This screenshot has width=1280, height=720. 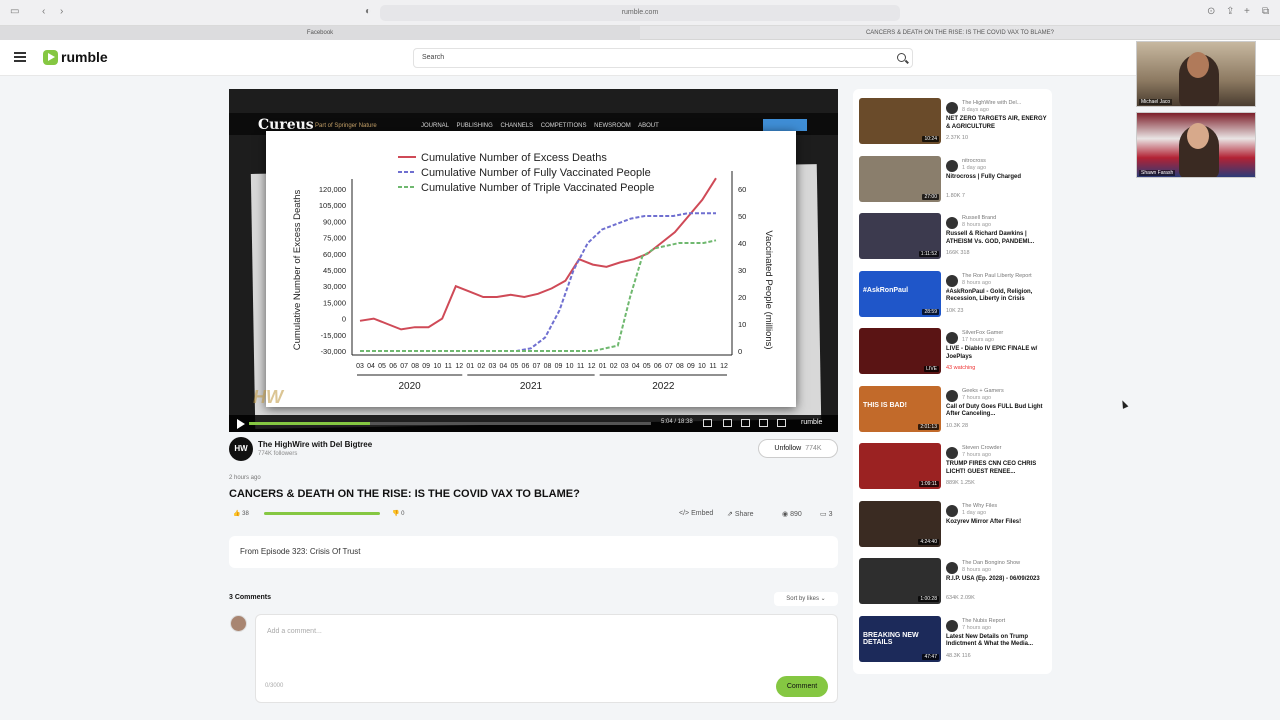 What do you see at coordinates (974, 161) in the screenshot?
I see `channel-name: nitrocross` at bounding box center [974, 161].